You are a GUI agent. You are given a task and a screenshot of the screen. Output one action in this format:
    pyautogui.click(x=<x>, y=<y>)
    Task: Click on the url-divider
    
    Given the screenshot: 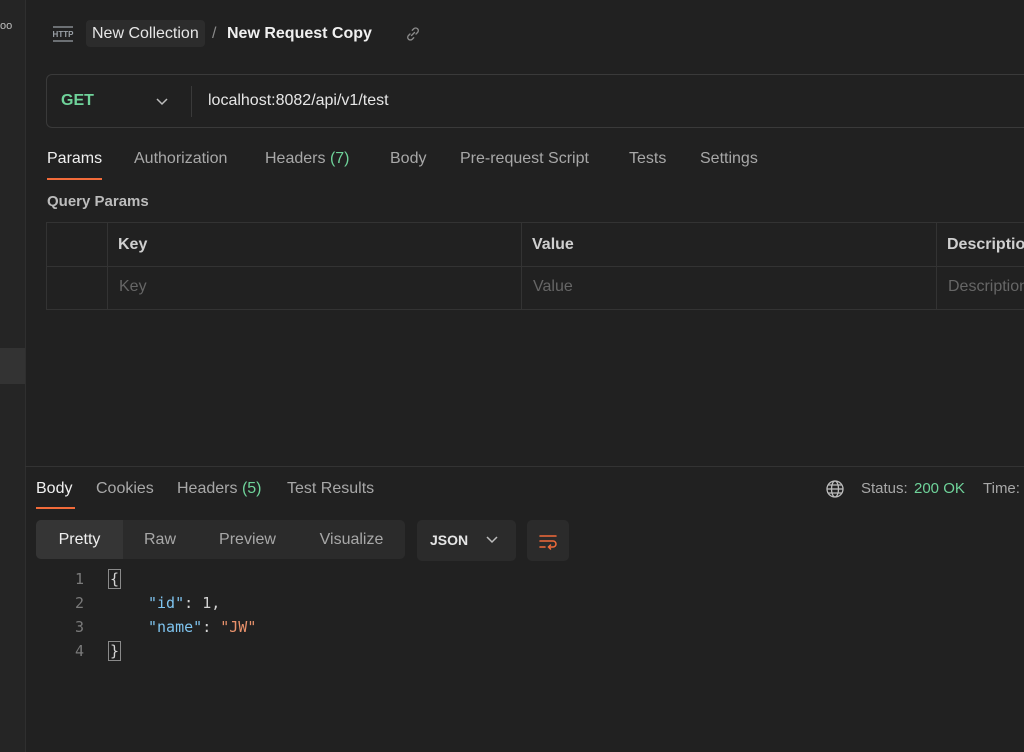 What is the action you would take?
    pyautogui.click(x=191, y=101)
    